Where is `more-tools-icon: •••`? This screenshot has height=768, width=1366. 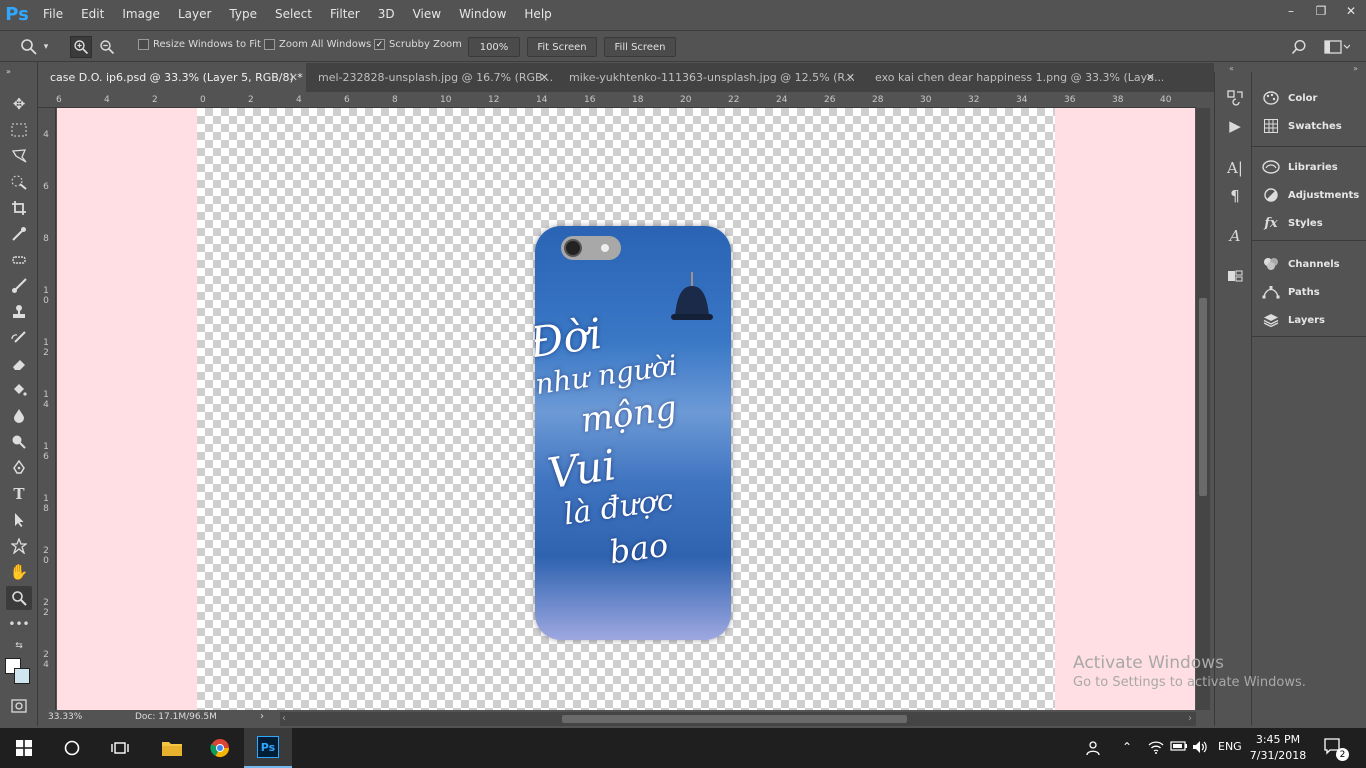 more-tools-icon: ••• is located at coordinates (19, 624).